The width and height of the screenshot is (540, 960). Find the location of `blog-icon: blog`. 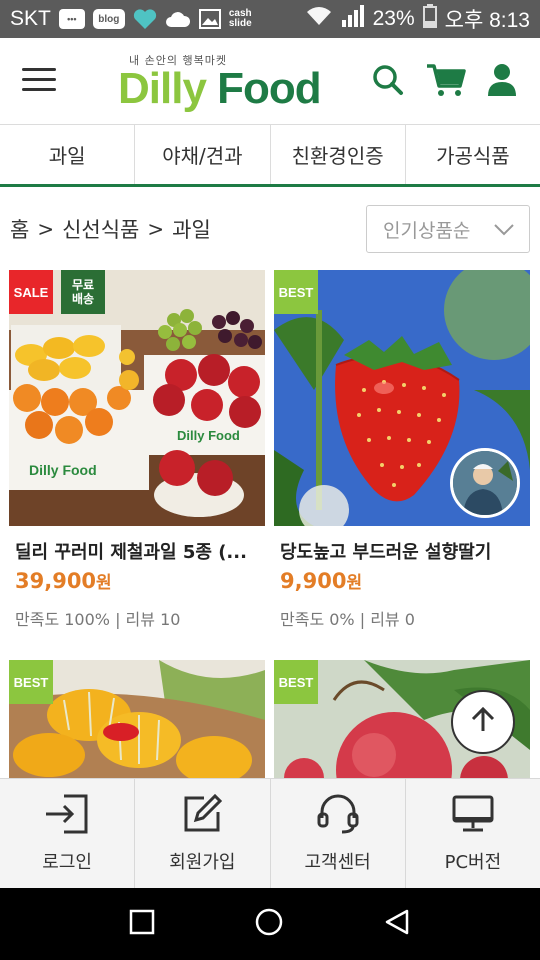

blog-icon: blog is located at coordinates (108, 19).